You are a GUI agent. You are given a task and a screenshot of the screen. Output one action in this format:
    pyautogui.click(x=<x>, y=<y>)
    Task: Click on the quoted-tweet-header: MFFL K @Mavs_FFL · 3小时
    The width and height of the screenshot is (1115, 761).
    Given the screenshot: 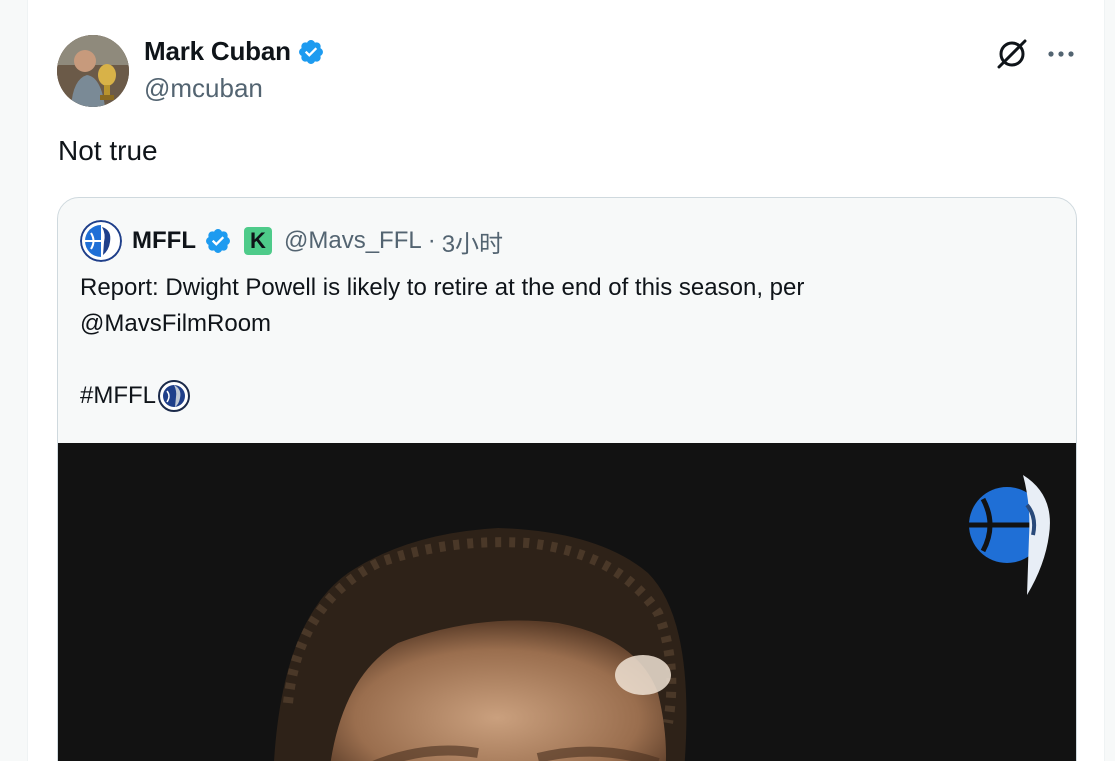 What is the action you would take?
    pyautogui.click(x=291, y=241)
    